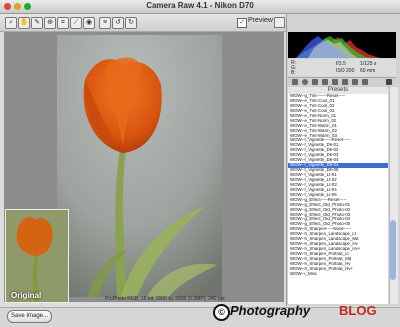  I want to click on window-title: Camera Raw 4.1 - Nikon D70, so click(200, 5).